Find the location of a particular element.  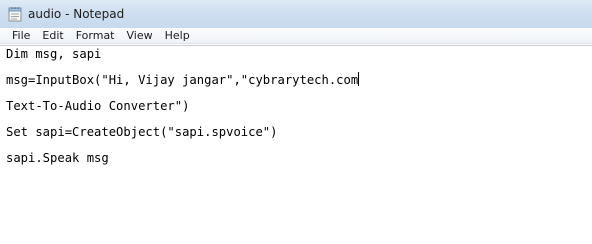

editor-line-1: Dim msg, sapi is located at coordinates (53, 54).